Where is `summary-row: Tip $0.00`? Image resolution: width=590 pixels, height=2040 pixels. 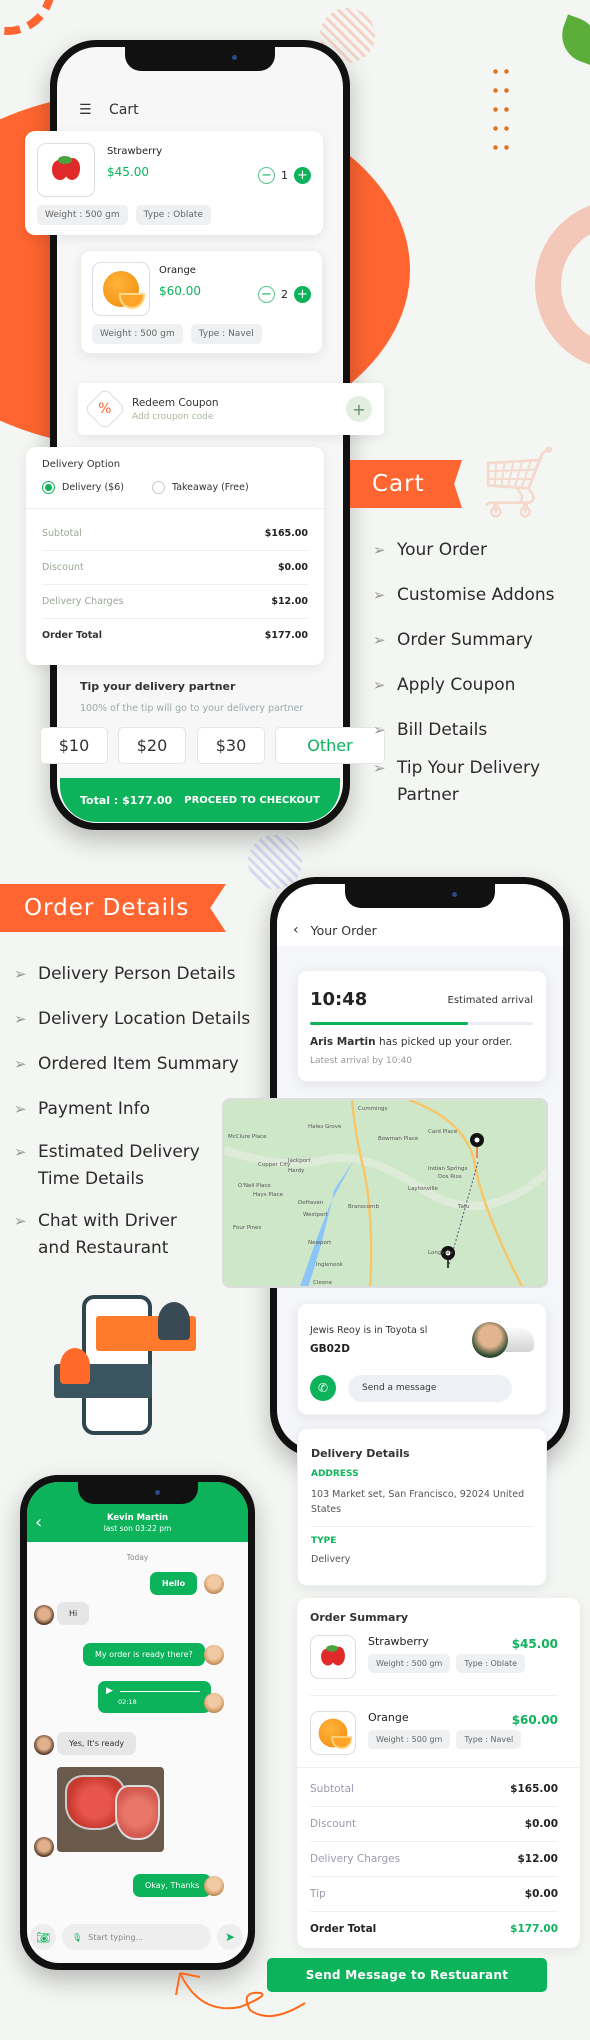
summary-row: Tip $0.00 is located at coordinates (434, 1894).